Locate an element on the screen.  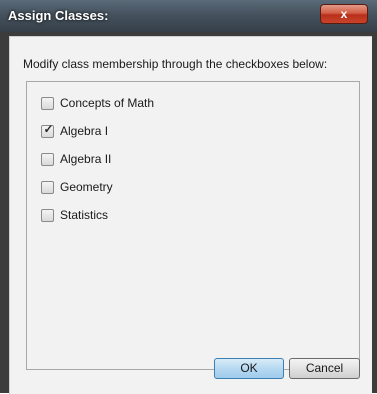
class-item-algebra-i: ✓ Algebra I is located at coordinates (75, 130).